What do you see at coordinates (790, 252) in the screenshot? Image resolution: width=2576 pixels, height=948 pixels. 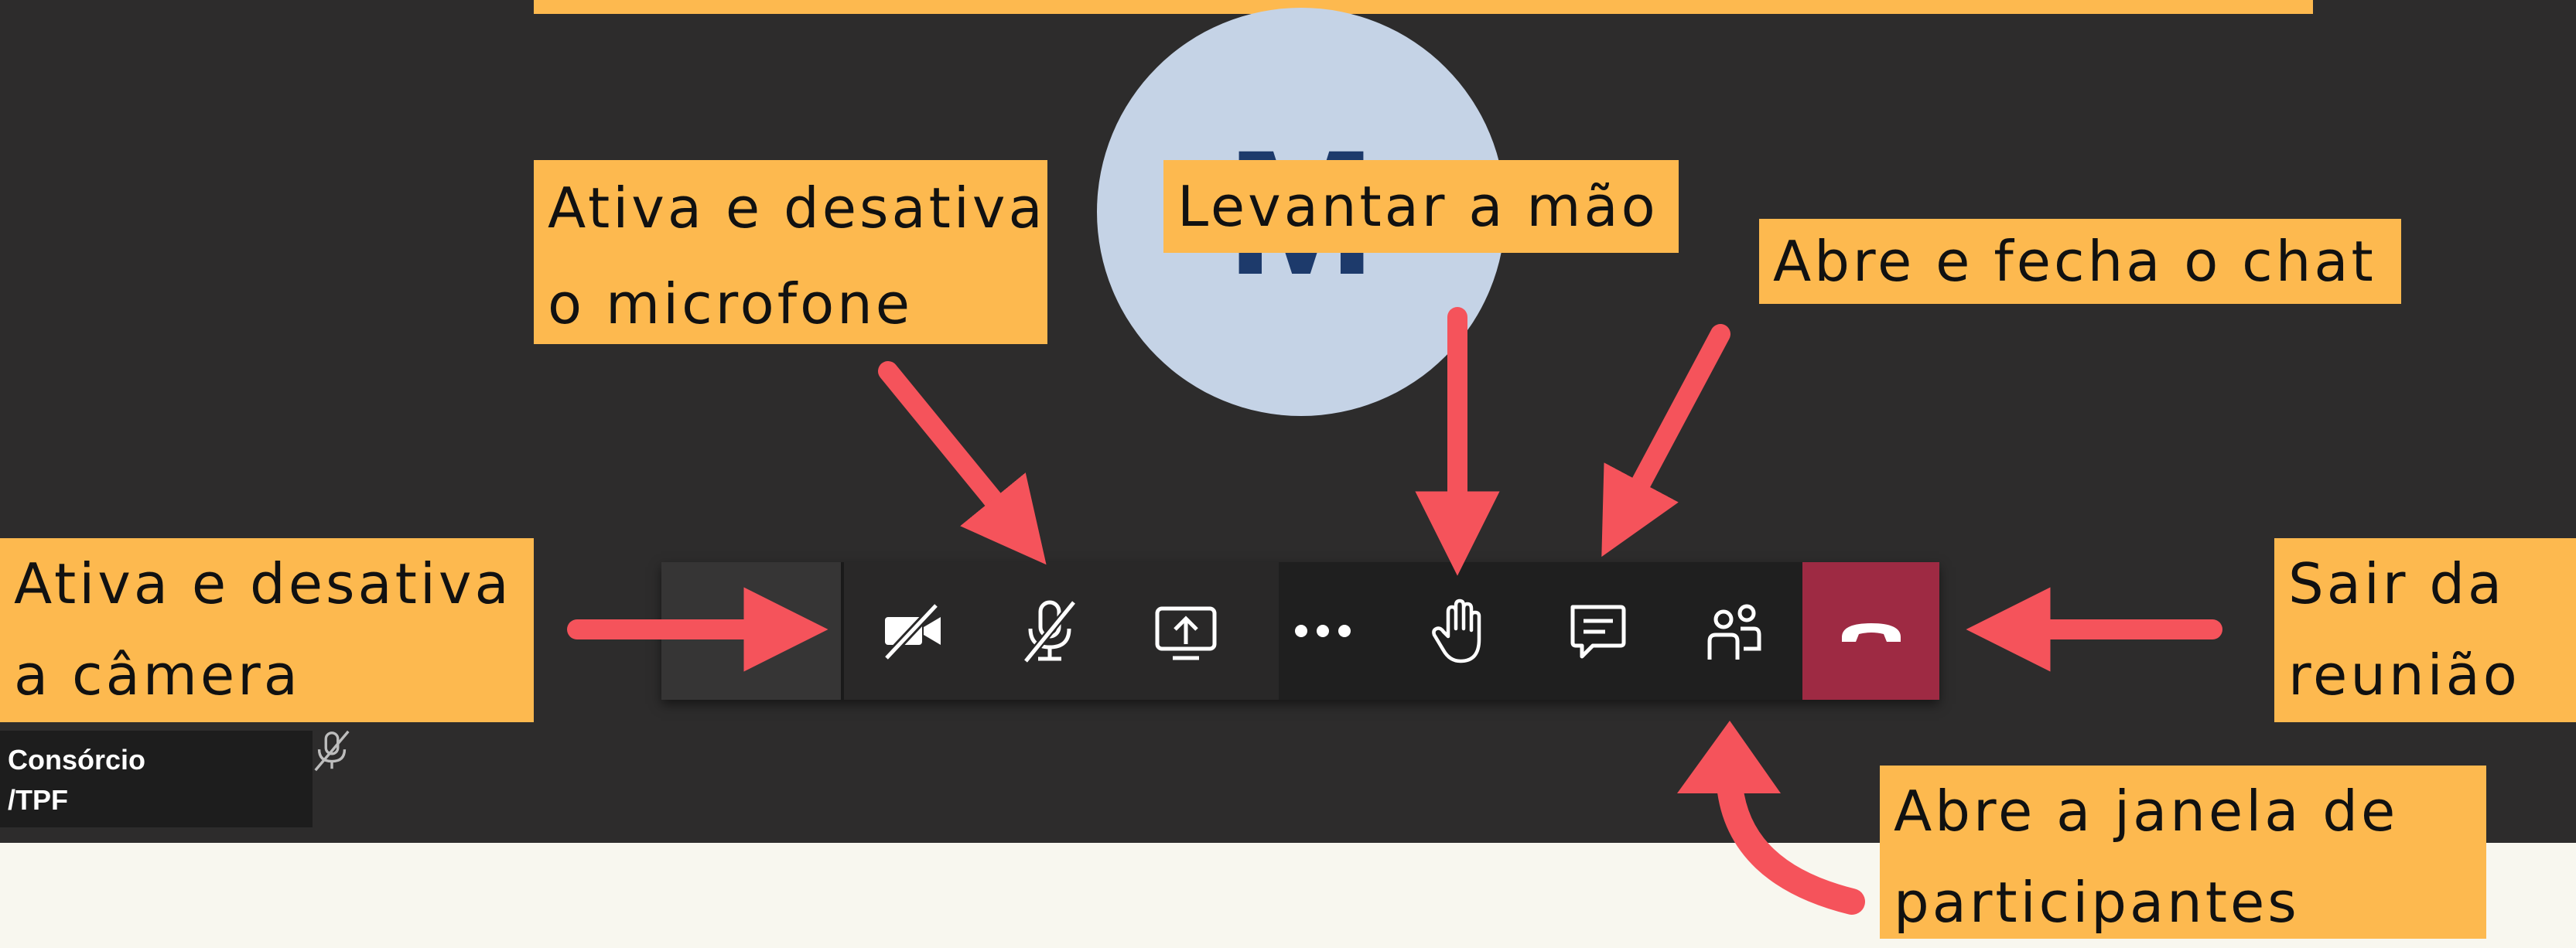 I see `label-microphone: Ativa e desativa o microfone` at bounding box center [790, 252].